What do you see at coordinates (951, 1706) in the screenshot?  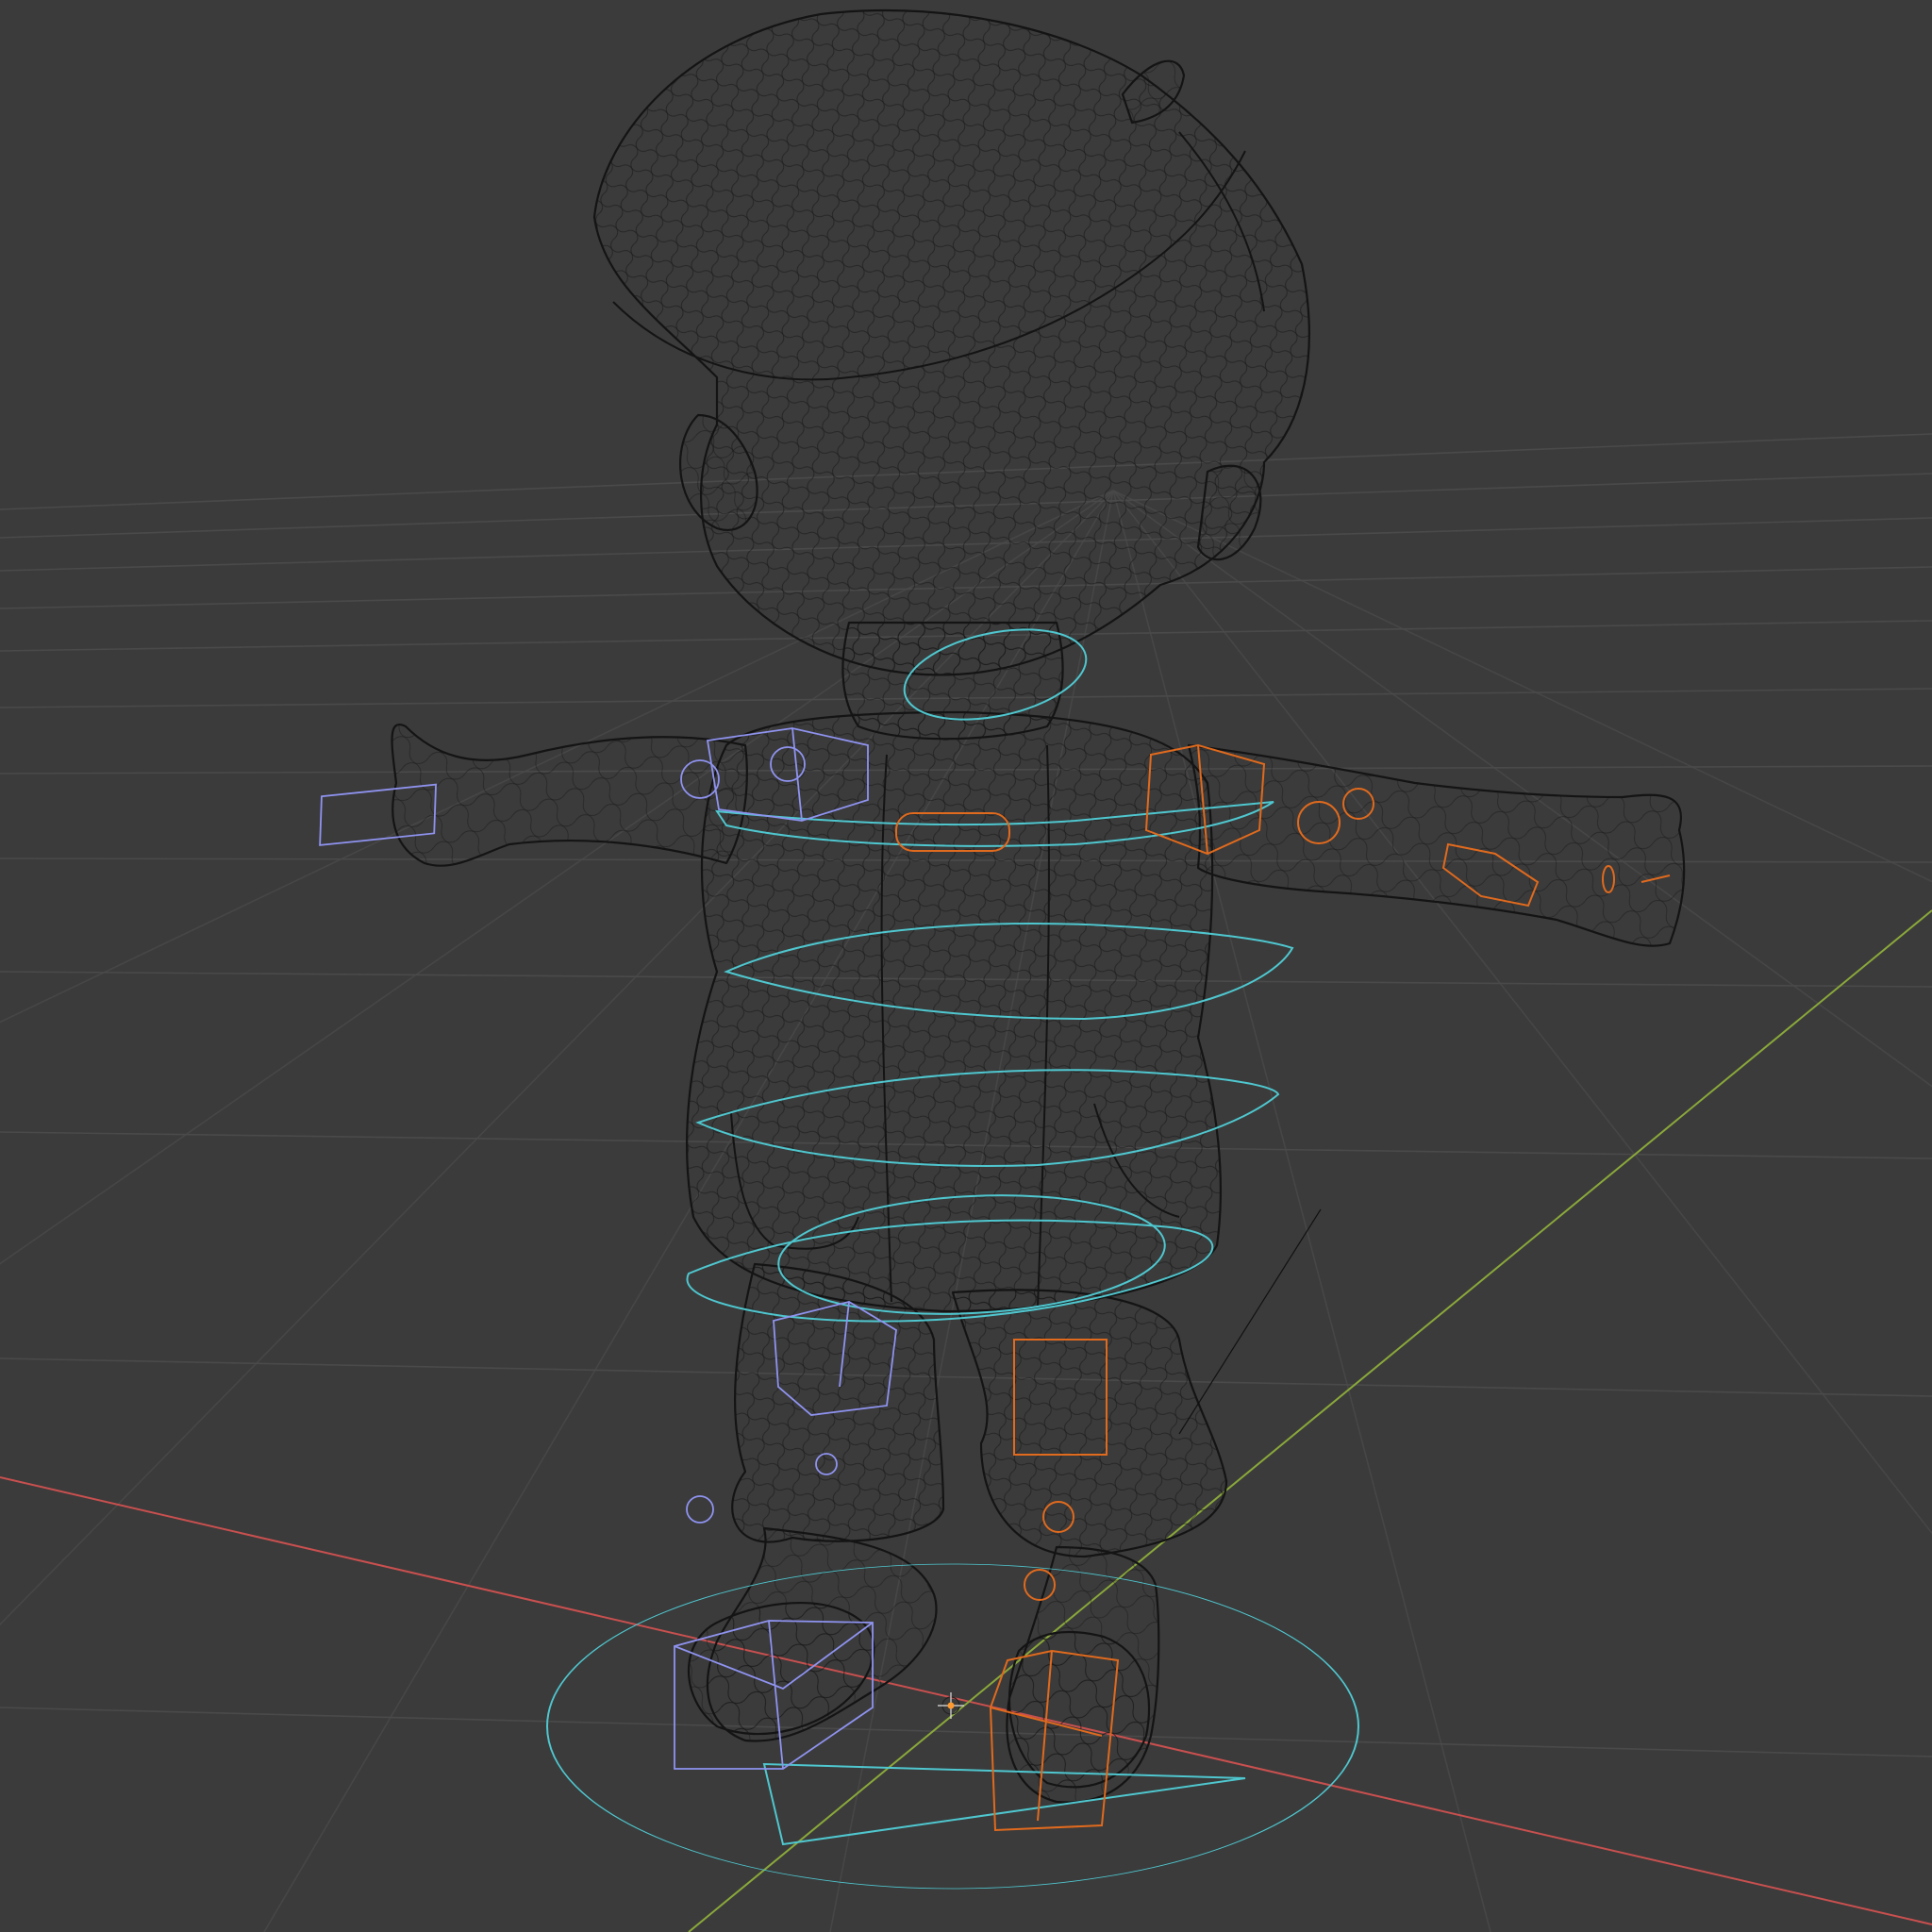 I see `object-origin` at bounding box center [951, 1706].